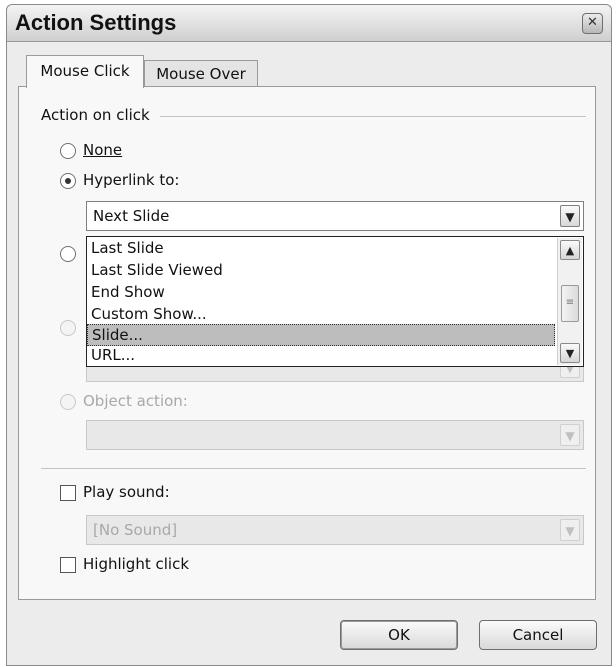 Image resolution: width=616 pixels, height=667 pixels. I want to click on dropdown-scrollbar: ▲ ≡ ▼, so click(569, 301).